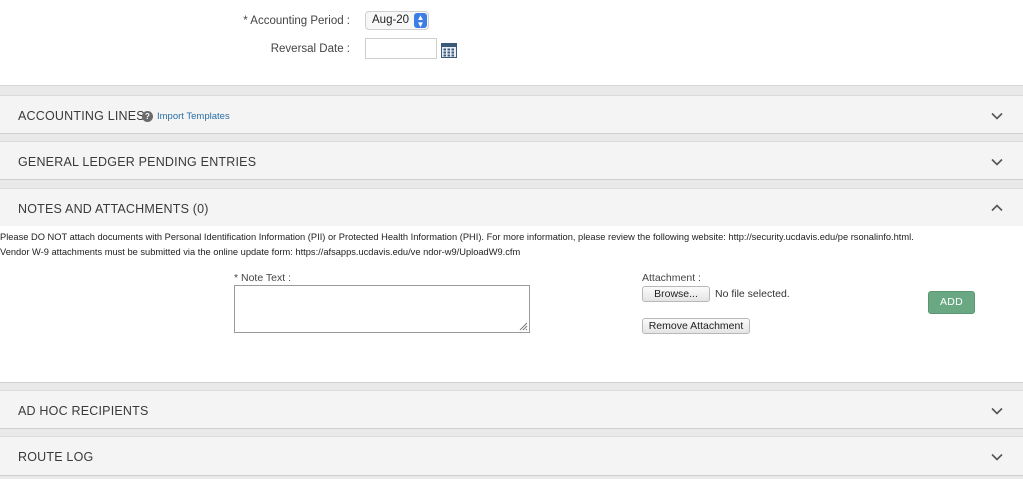 The width and height of the screenshot is (1023, 479). What do you see at coordinates (147, 116) in the screenshot?
I see `help-circle-icon: ?` at bounding box center [147, 116].